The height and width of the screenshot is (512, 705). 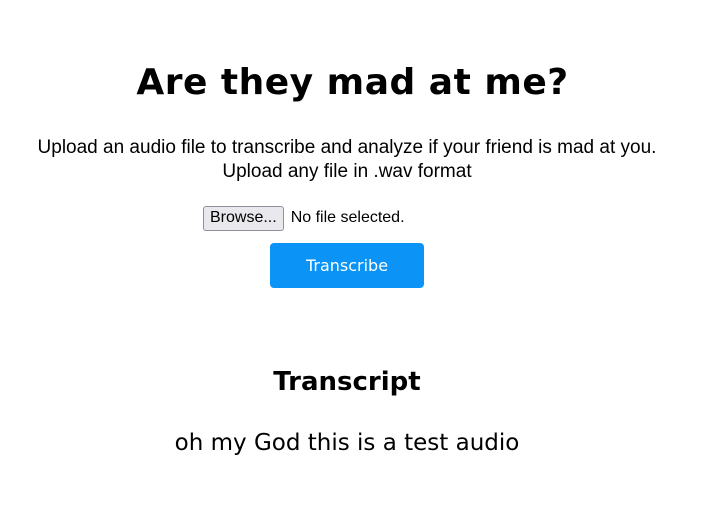 What do you see at coordinates (347, 443) in the screenshot?
I see `transcript-text: oh my God this is a test audio` at bounding box center [347, 443].